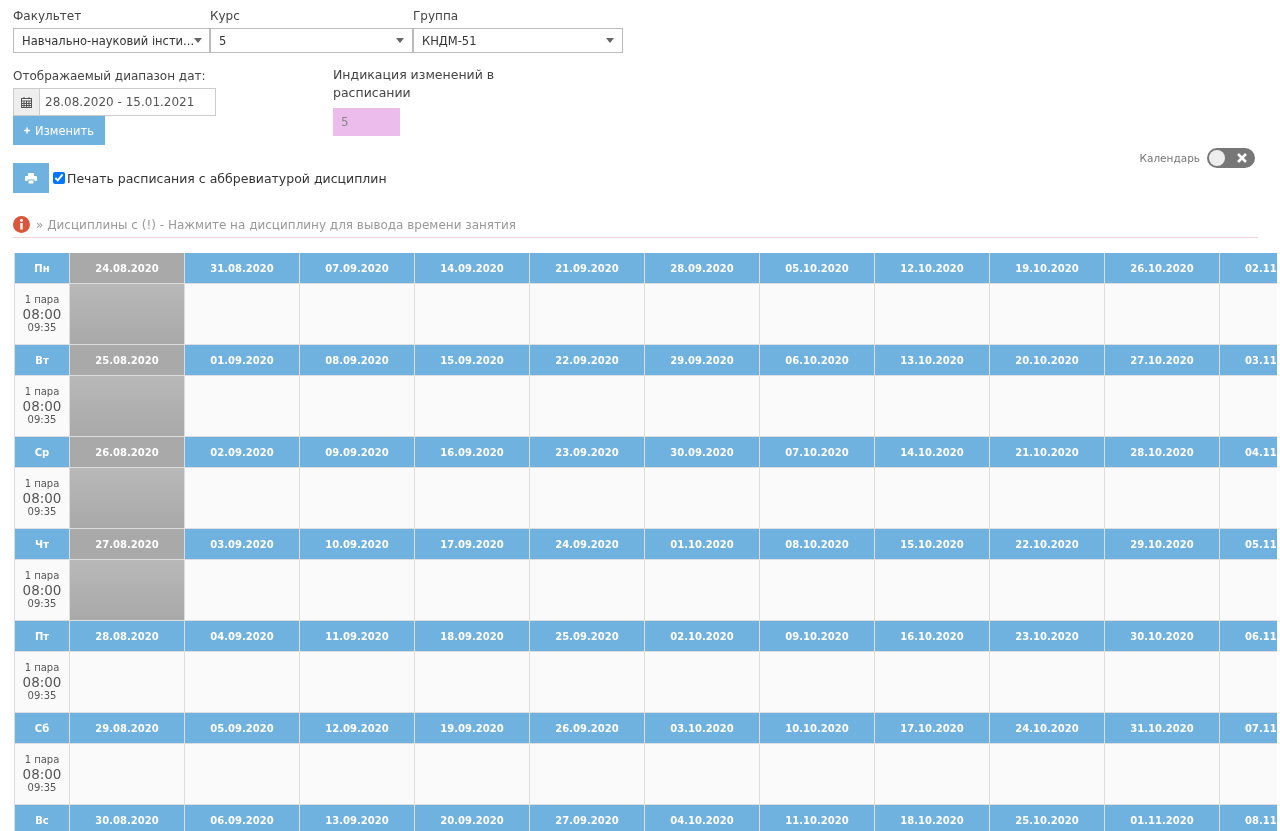 The height and width of the screenshot is (831, 1280). I want to click on date-header: 25.09.2020, so click(587, 636).